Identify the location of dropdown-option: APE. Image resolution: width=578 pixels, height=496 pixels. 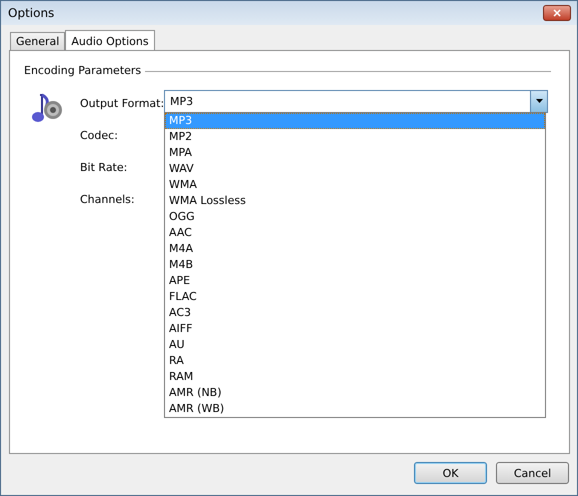
(355, 281).